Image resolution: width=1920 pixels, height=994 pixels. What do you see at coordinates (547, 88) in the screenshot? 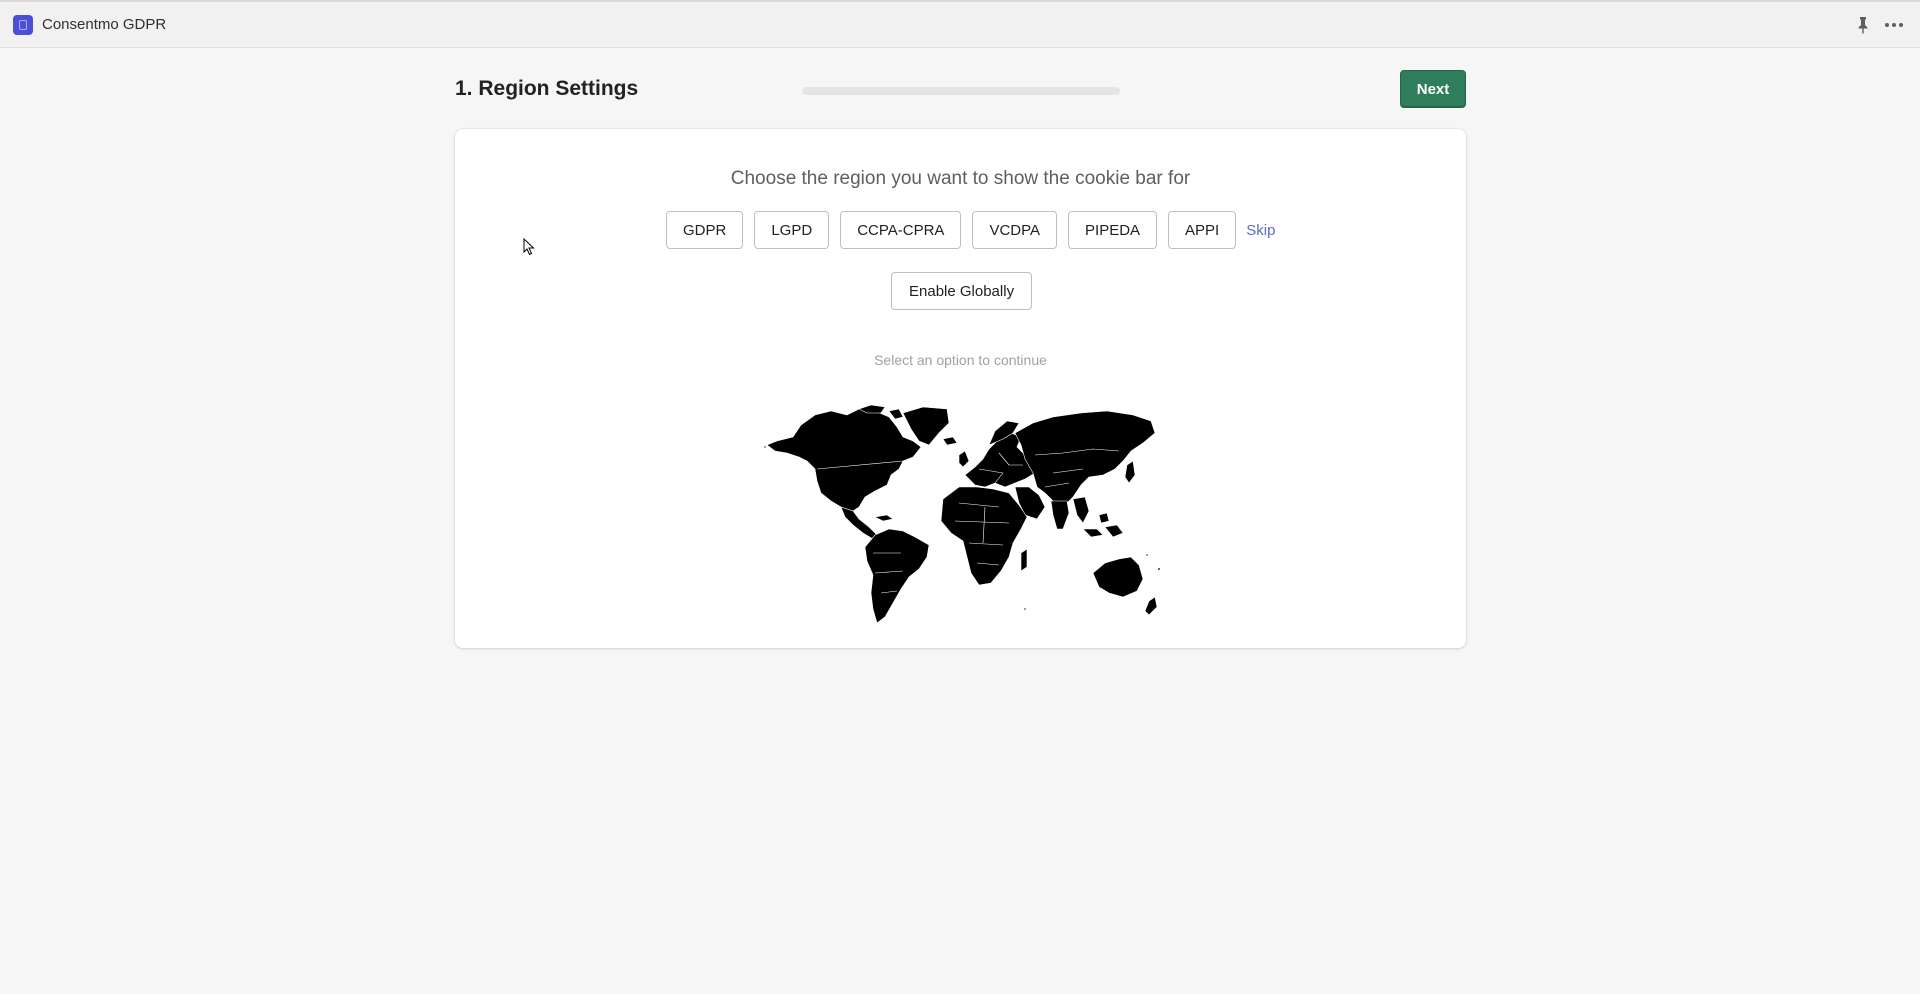
I see `page-title: 1. Region Settings` at bounding box center [547, 88].